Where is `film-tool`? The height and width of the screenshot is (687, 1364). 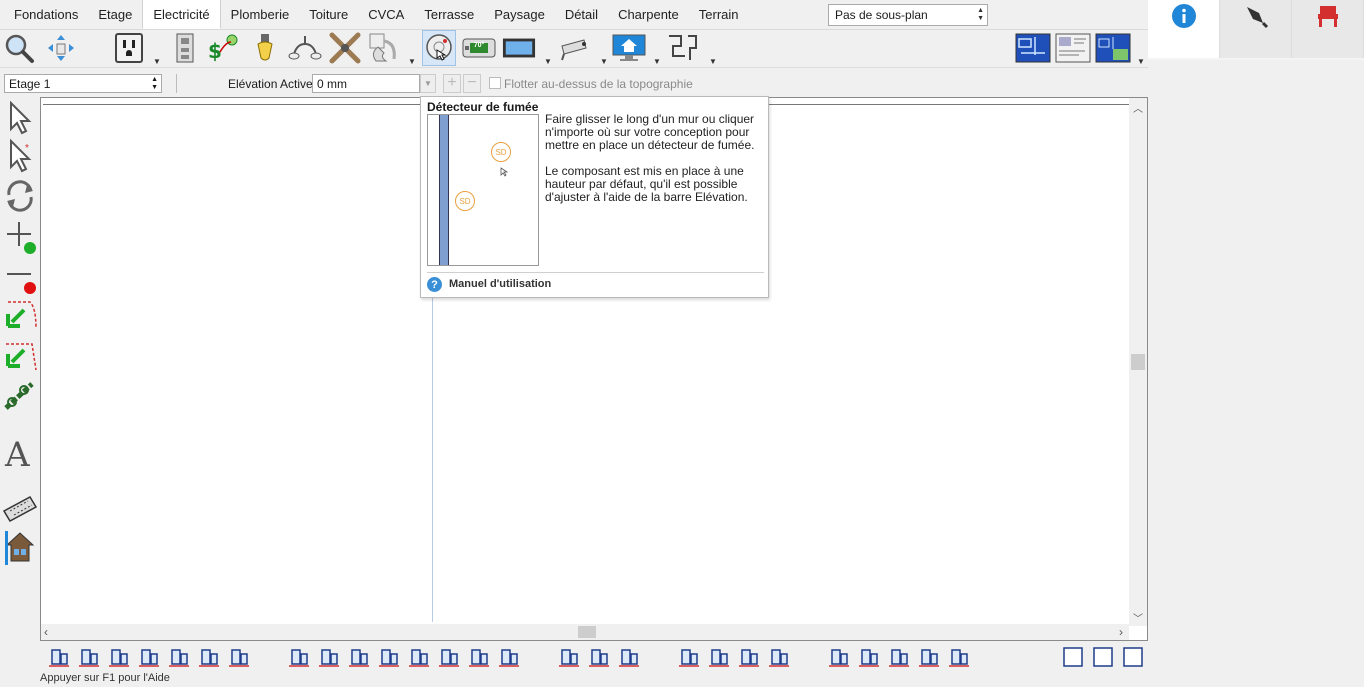
film-tool is located at coordinates (20, 508).